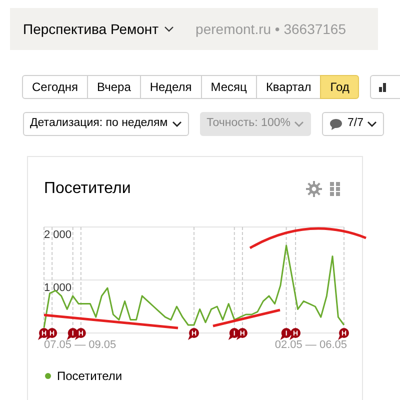  Describe the element at coordinates (89, 376) in the screenshot. I see `legend-label: Посетители` at that location.